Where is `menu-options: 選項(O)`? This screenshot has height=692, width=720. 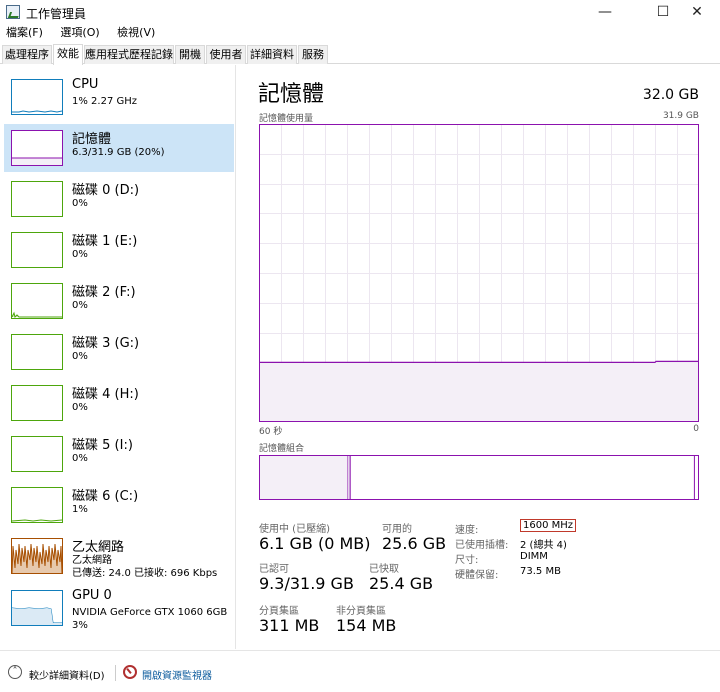
menu-options: 選項(O) is located at coordinates (79, 33).